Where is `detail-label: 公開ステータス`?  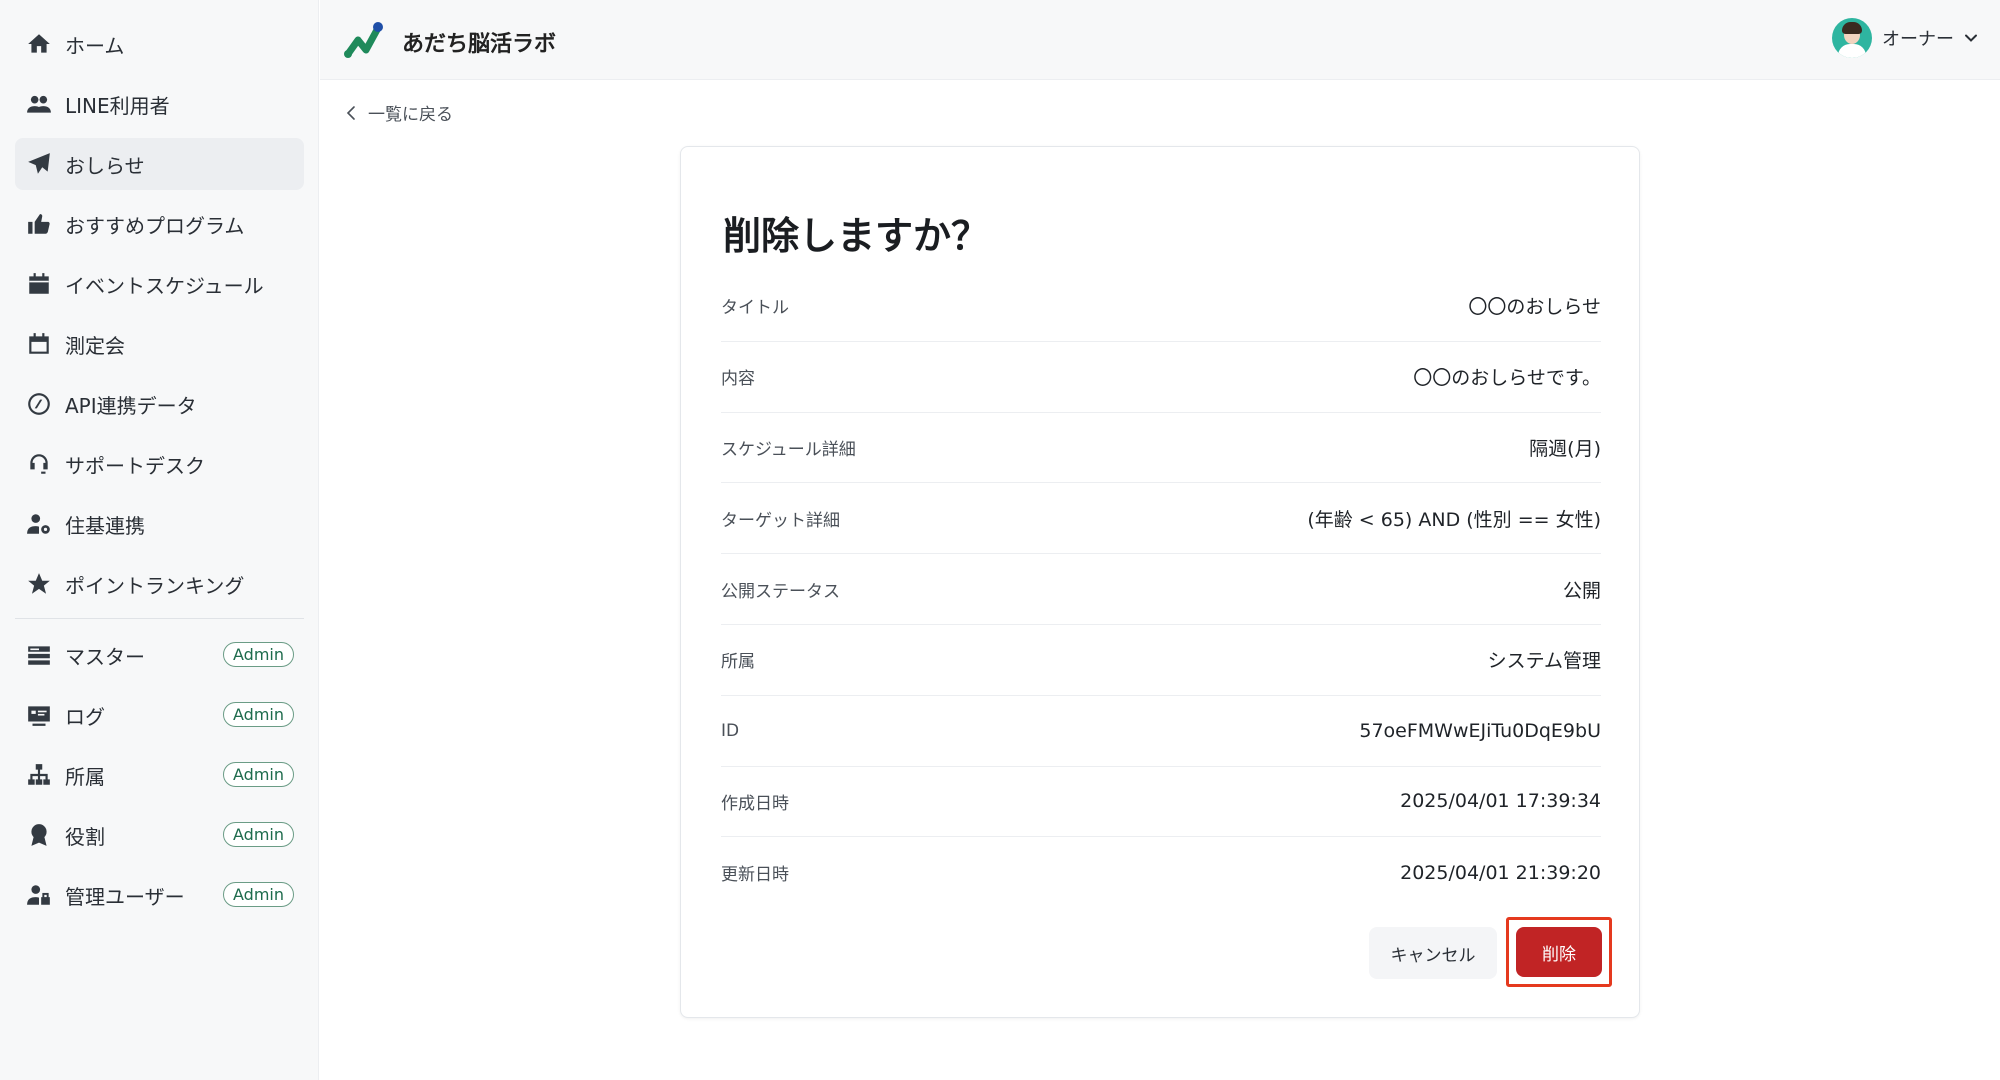 detail-label: 公開ステータス is located at coordinates (780, 591).